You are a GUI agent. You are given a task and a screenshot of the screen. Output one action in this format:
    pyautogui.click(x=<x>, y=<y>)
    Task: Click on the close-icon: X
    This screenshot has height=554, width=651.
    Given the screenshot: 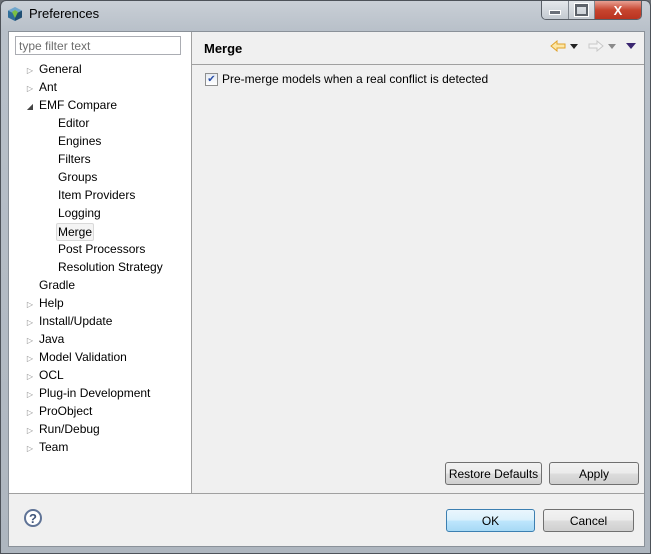 What is the action you would take?
    pyautogui.click(x=618, y=10)
    